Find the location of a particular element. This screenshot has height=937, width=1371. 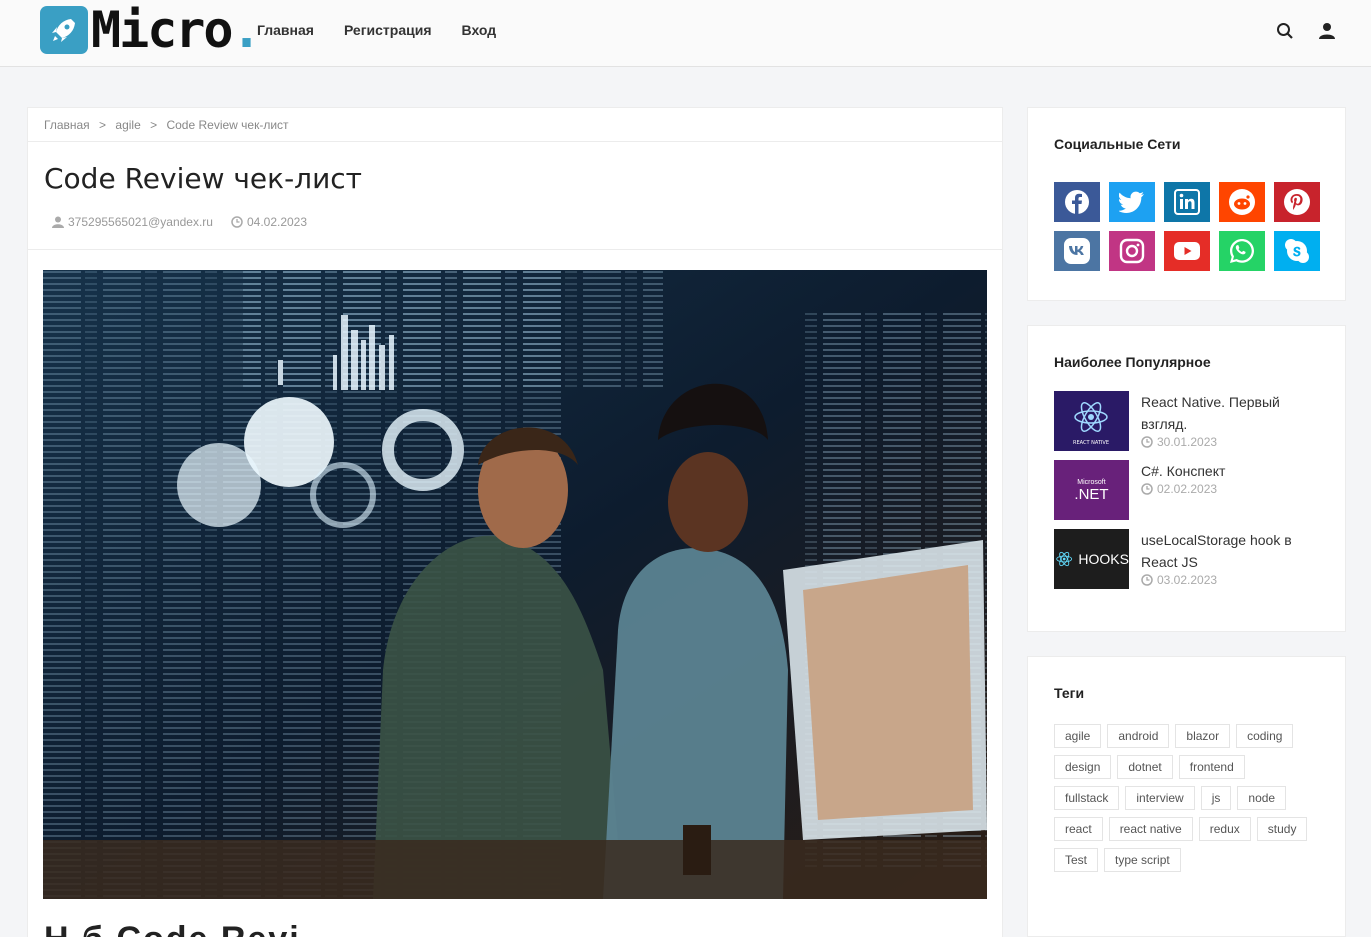

logo-text: Micro. is located at coordinates (176, 30).